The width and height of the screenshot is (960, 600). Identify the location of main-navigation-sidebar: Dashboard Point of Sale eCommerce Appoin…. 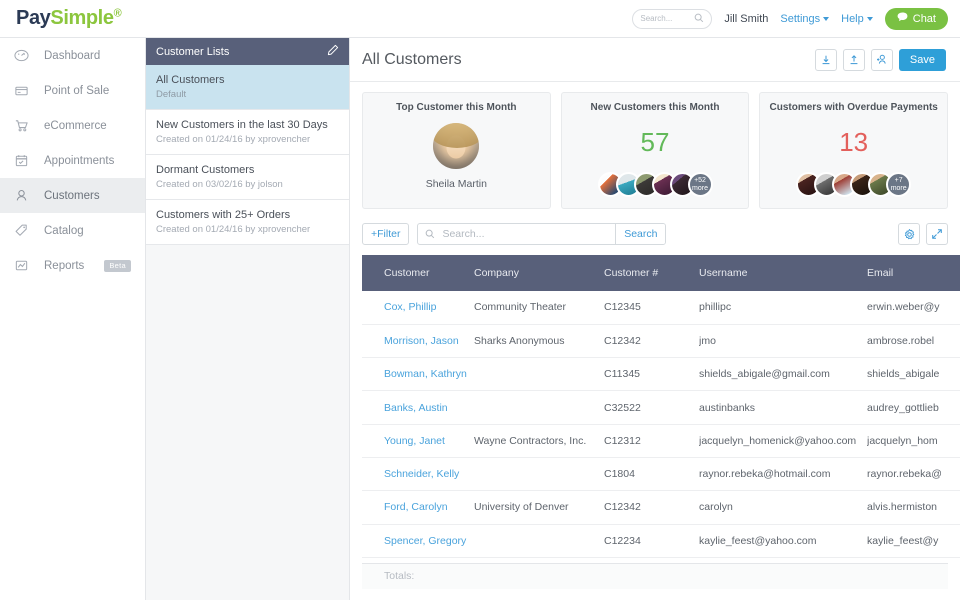
(73, 319).